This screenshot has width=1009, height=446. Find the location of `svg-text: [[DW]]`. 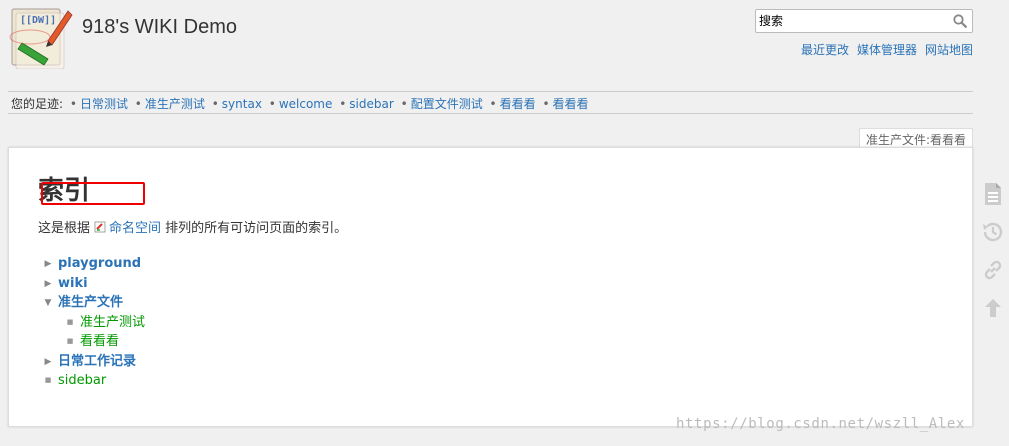

svg-text: [[DW]] is located at coordinates (38, 20).